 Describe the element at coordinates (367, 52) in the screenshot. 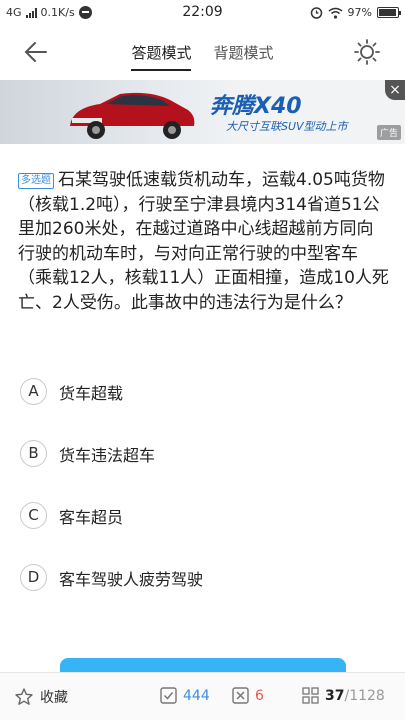

I see `brightness-icon` at that location.